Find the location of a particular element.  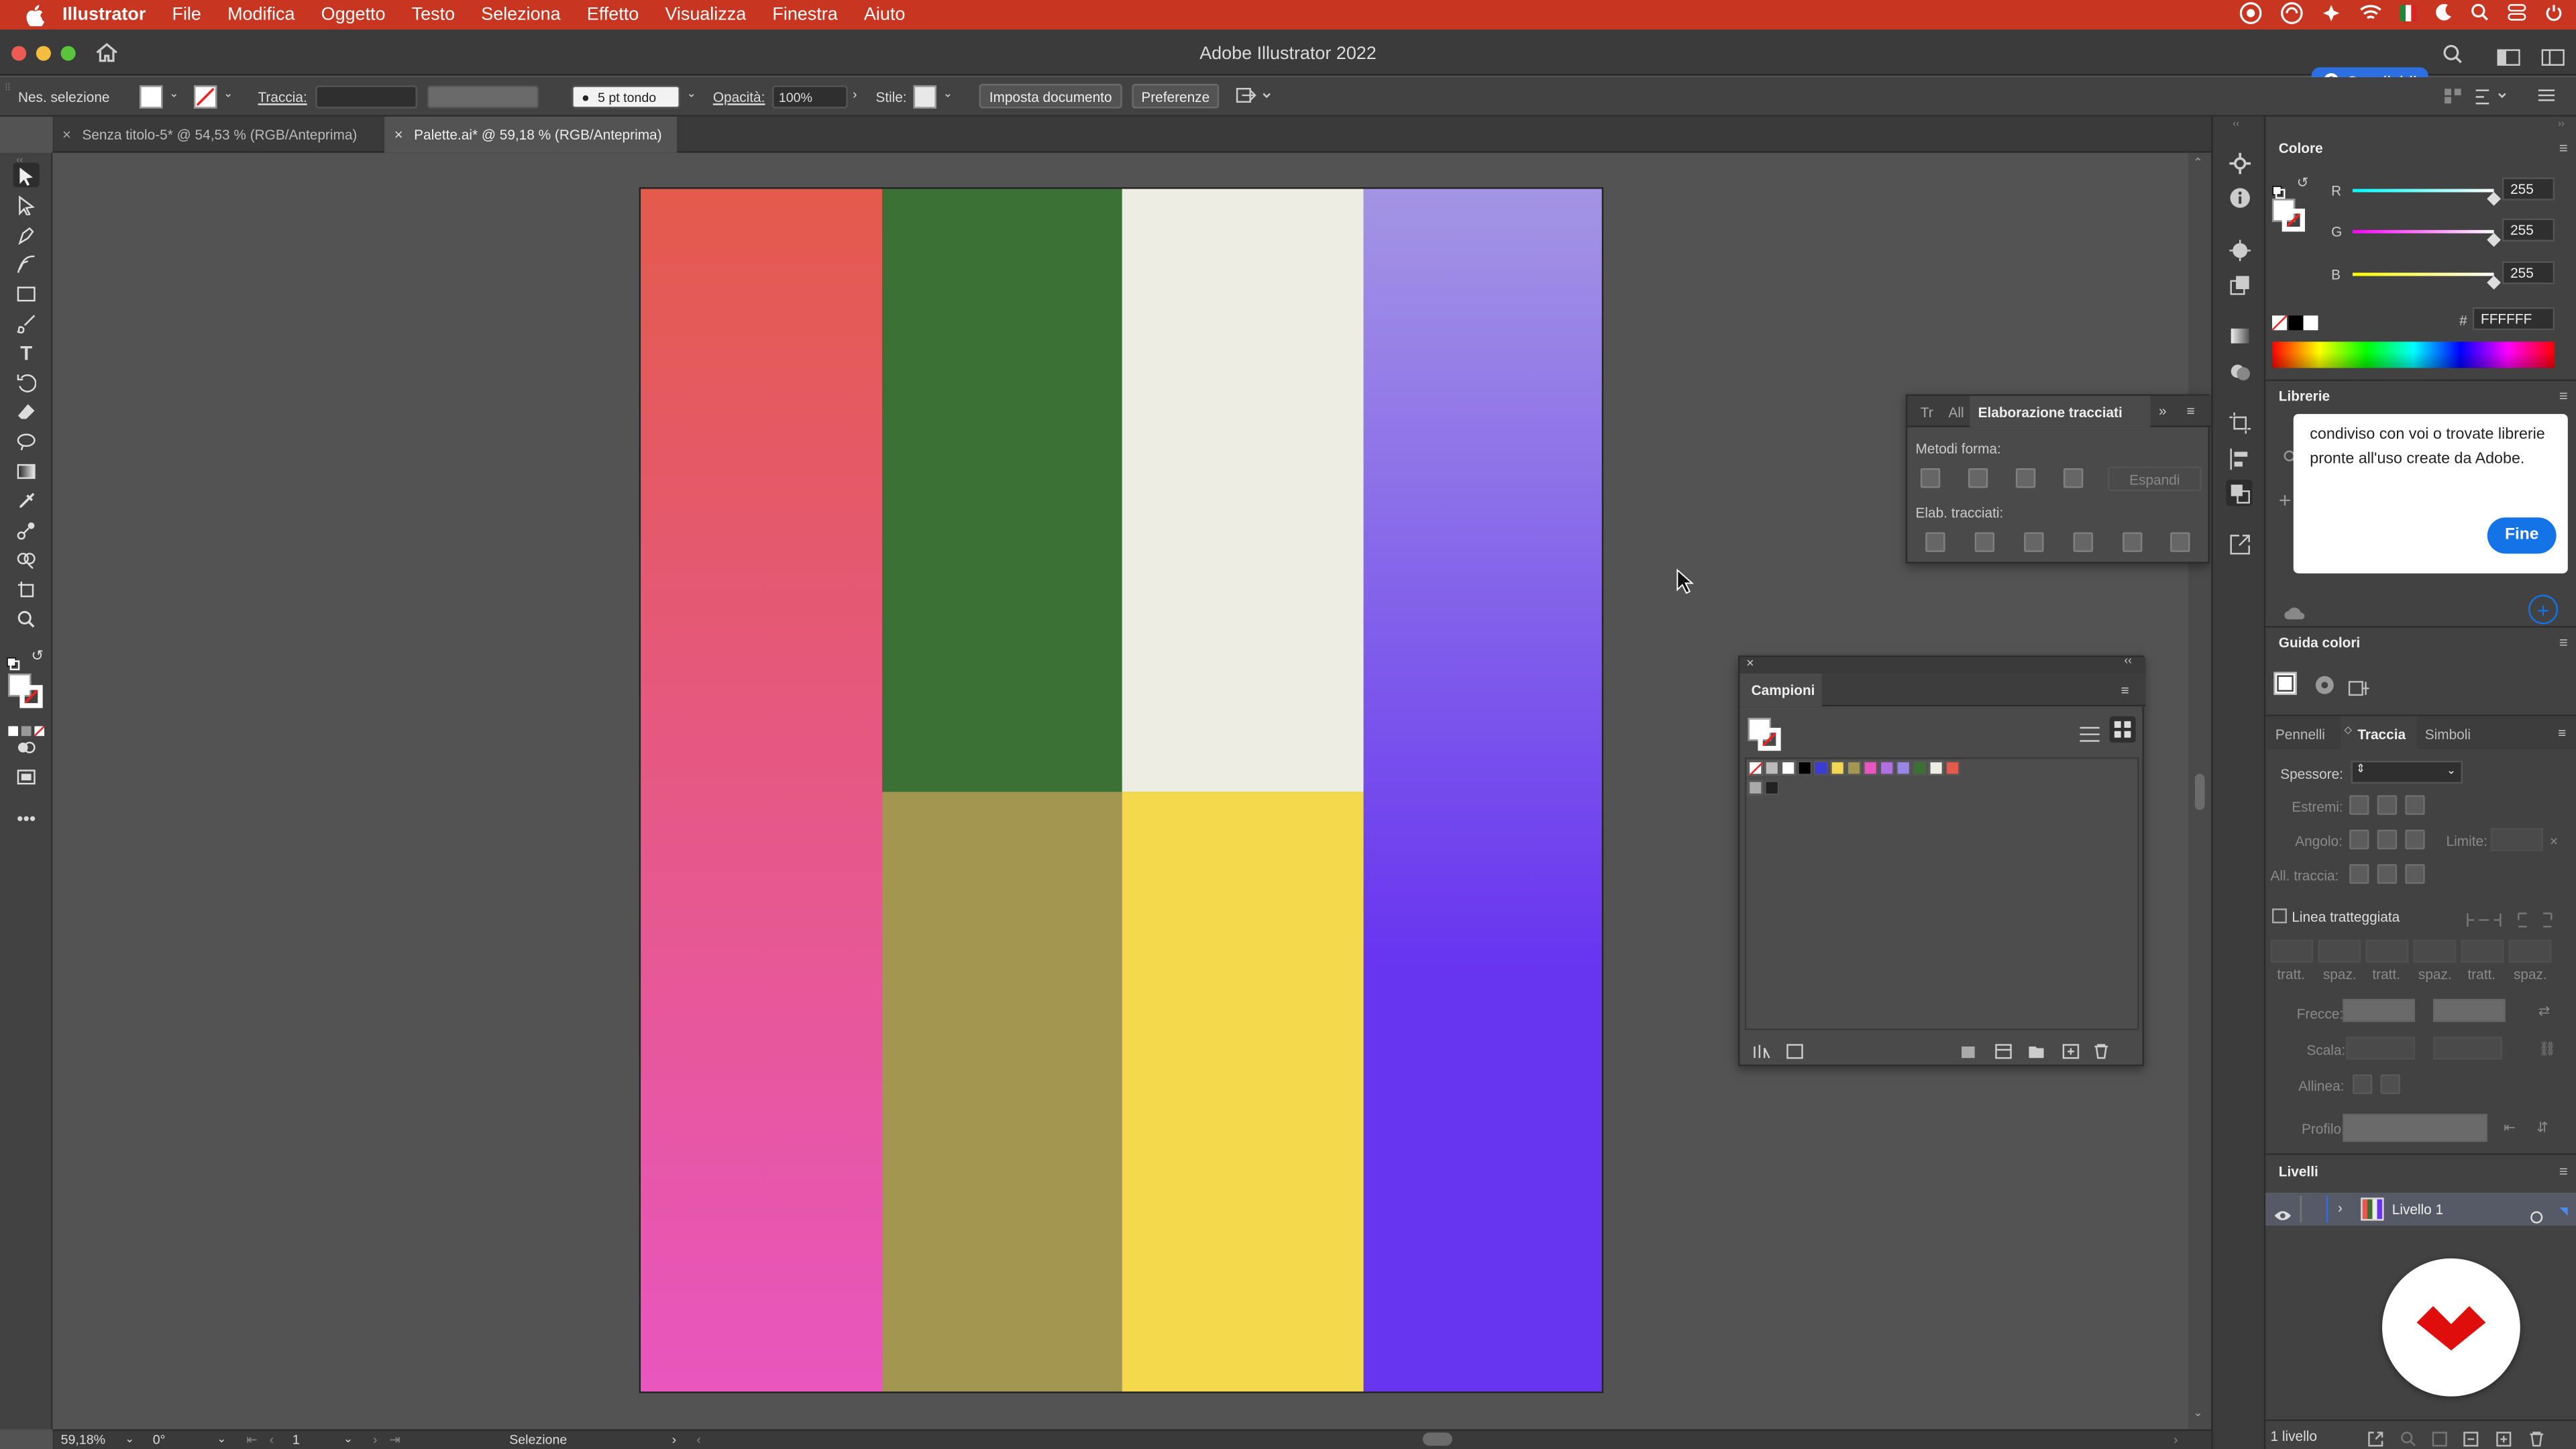

export-icon is located at coordinates (2239, 544).